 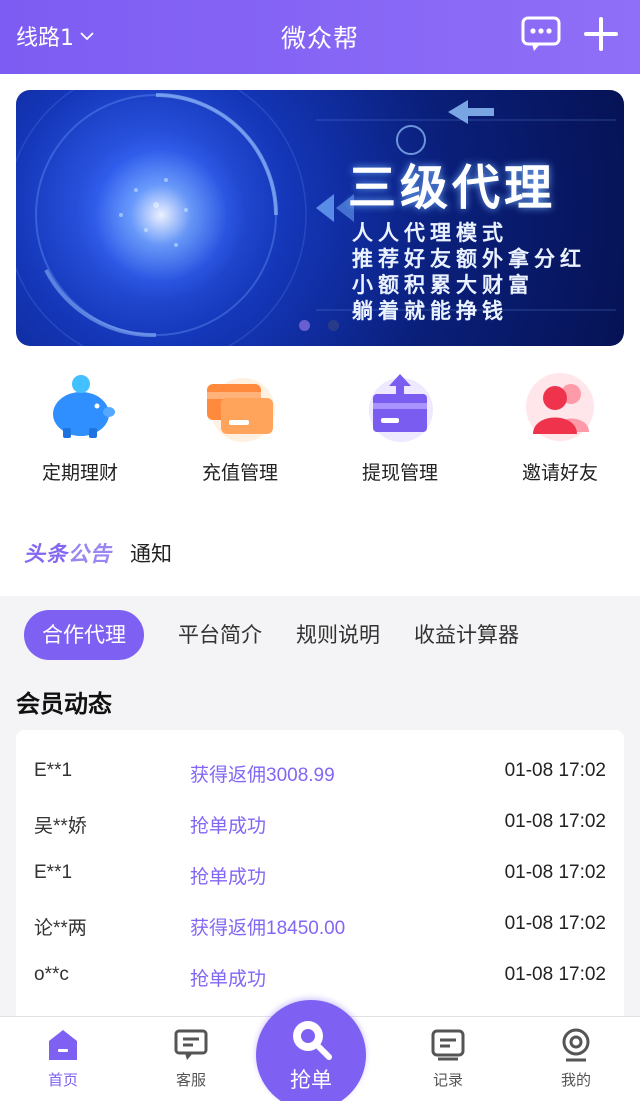 I want to click on list-item: 论**两 获得返佣18450.00 01-08 17:02, so click(x=320, y=924).